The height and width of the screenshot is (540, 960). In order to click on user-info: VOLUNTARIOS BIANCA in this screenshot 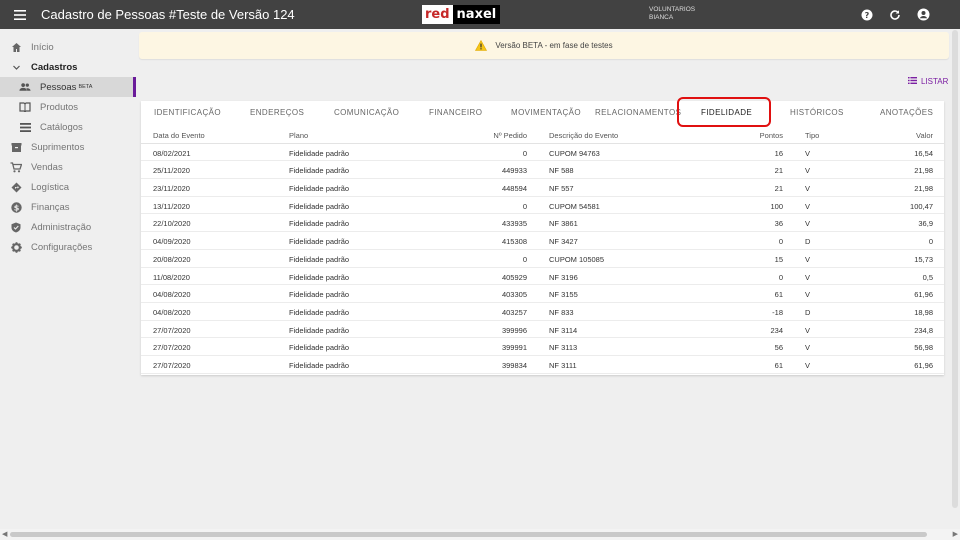, I will do `click(672, 14)`.